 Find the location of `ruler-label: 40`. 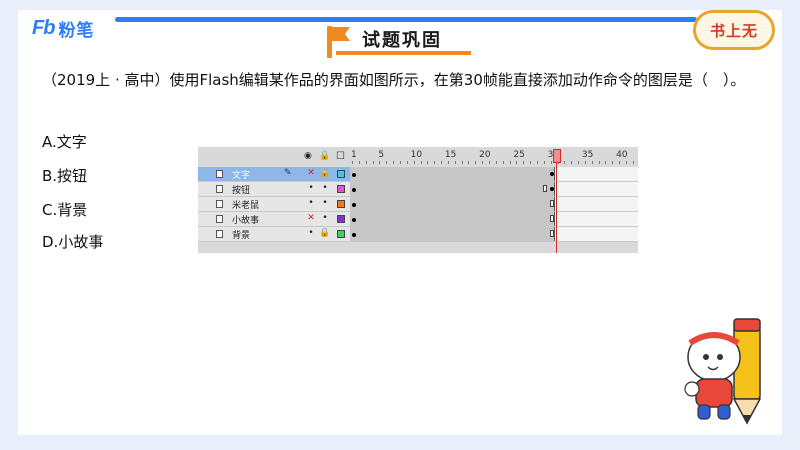

ruler-label: 40 is located at coordinates (622, 155).